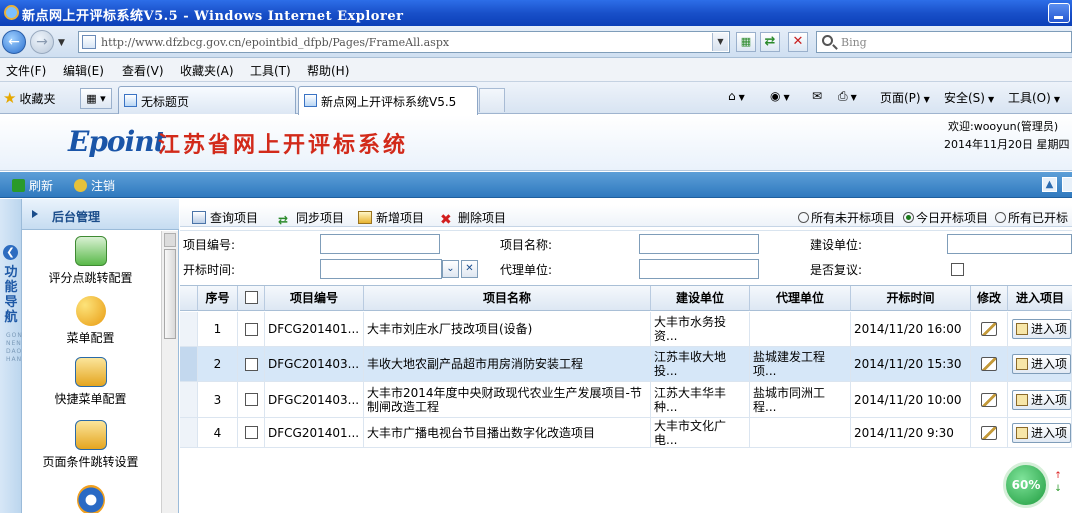  I want to click on sidebar-item-shortcut-menu: 快捷菜单配置, so click(90, 382).